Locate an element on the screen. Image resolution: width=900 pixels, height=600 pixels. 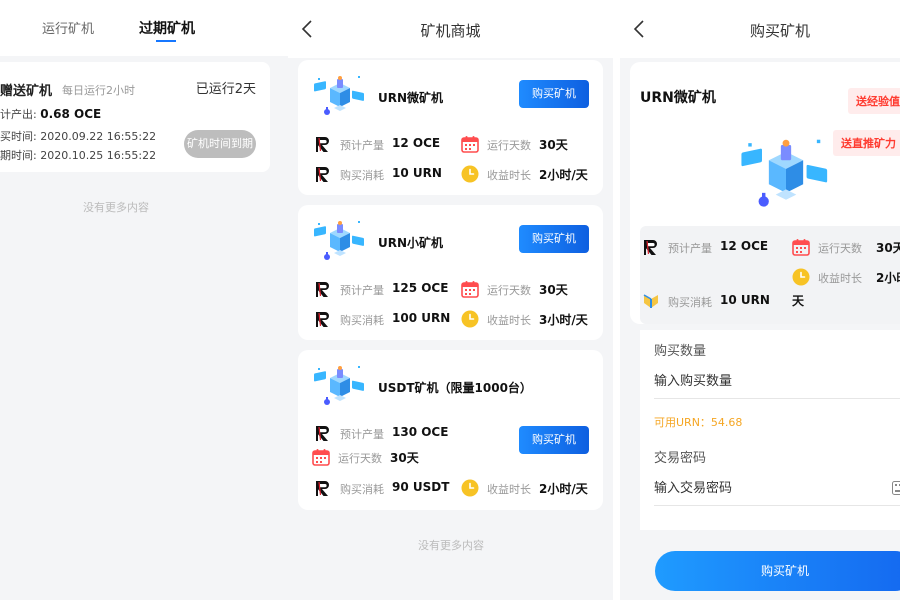
password-heading: 交易密码 is located at coordinates (680, 458).